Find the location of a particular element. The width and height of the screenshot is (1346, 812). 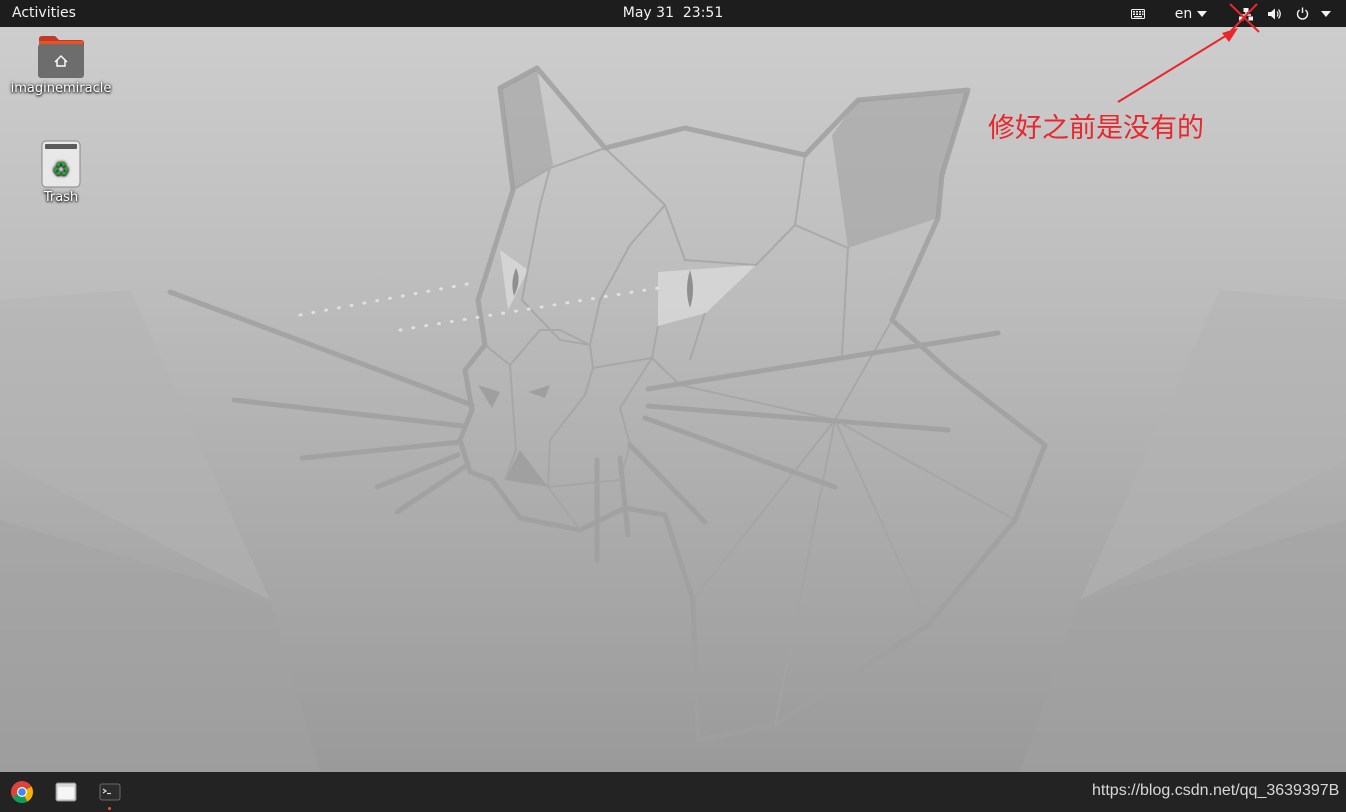

dock-item-files is located at coordinates (66, 792).